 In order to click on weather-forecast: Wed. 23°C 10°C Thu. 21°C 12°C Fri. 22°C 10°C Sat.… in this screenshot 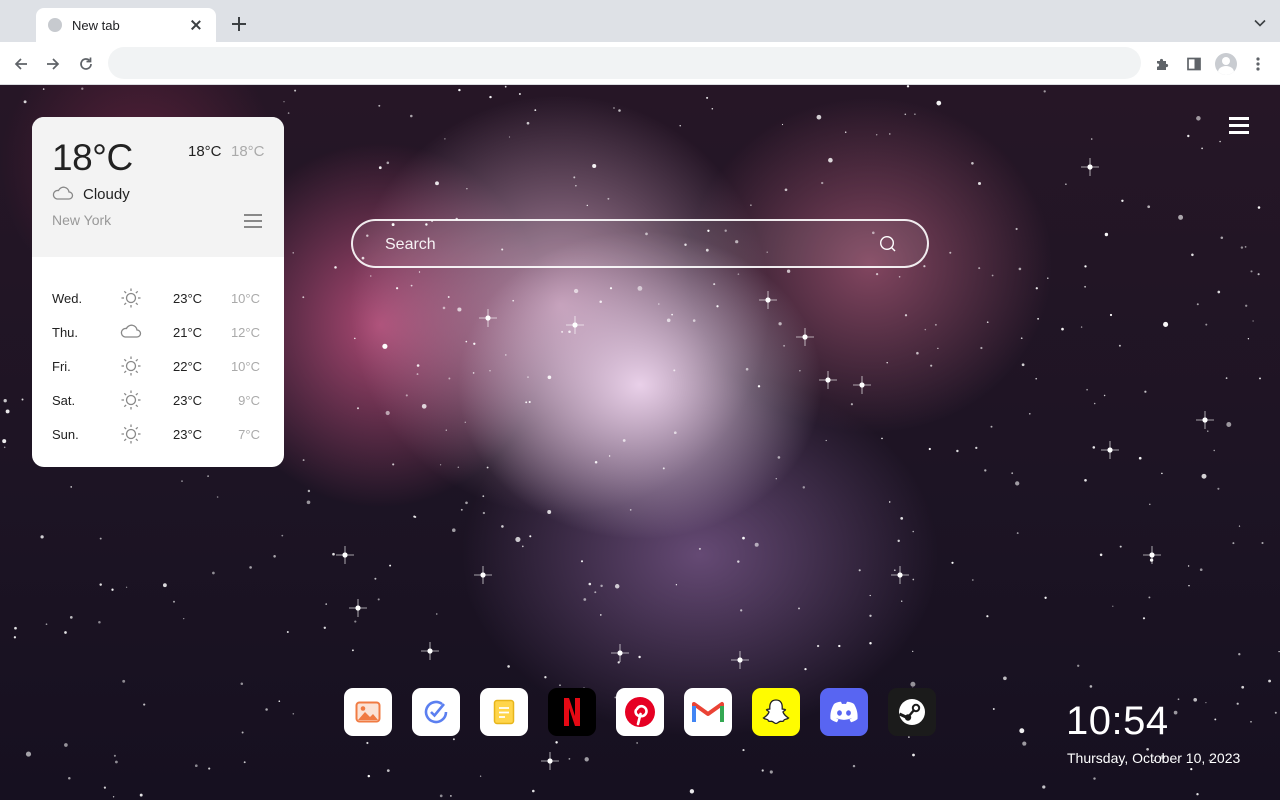, I will do `click(158, 367)`.